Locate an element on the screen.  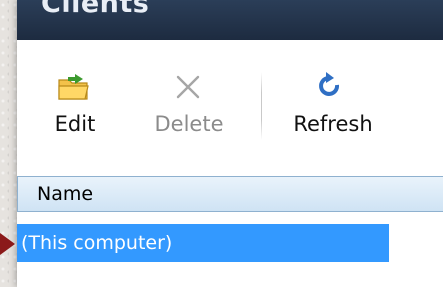
column-header-label: Name is located at coordinates (65, 194).